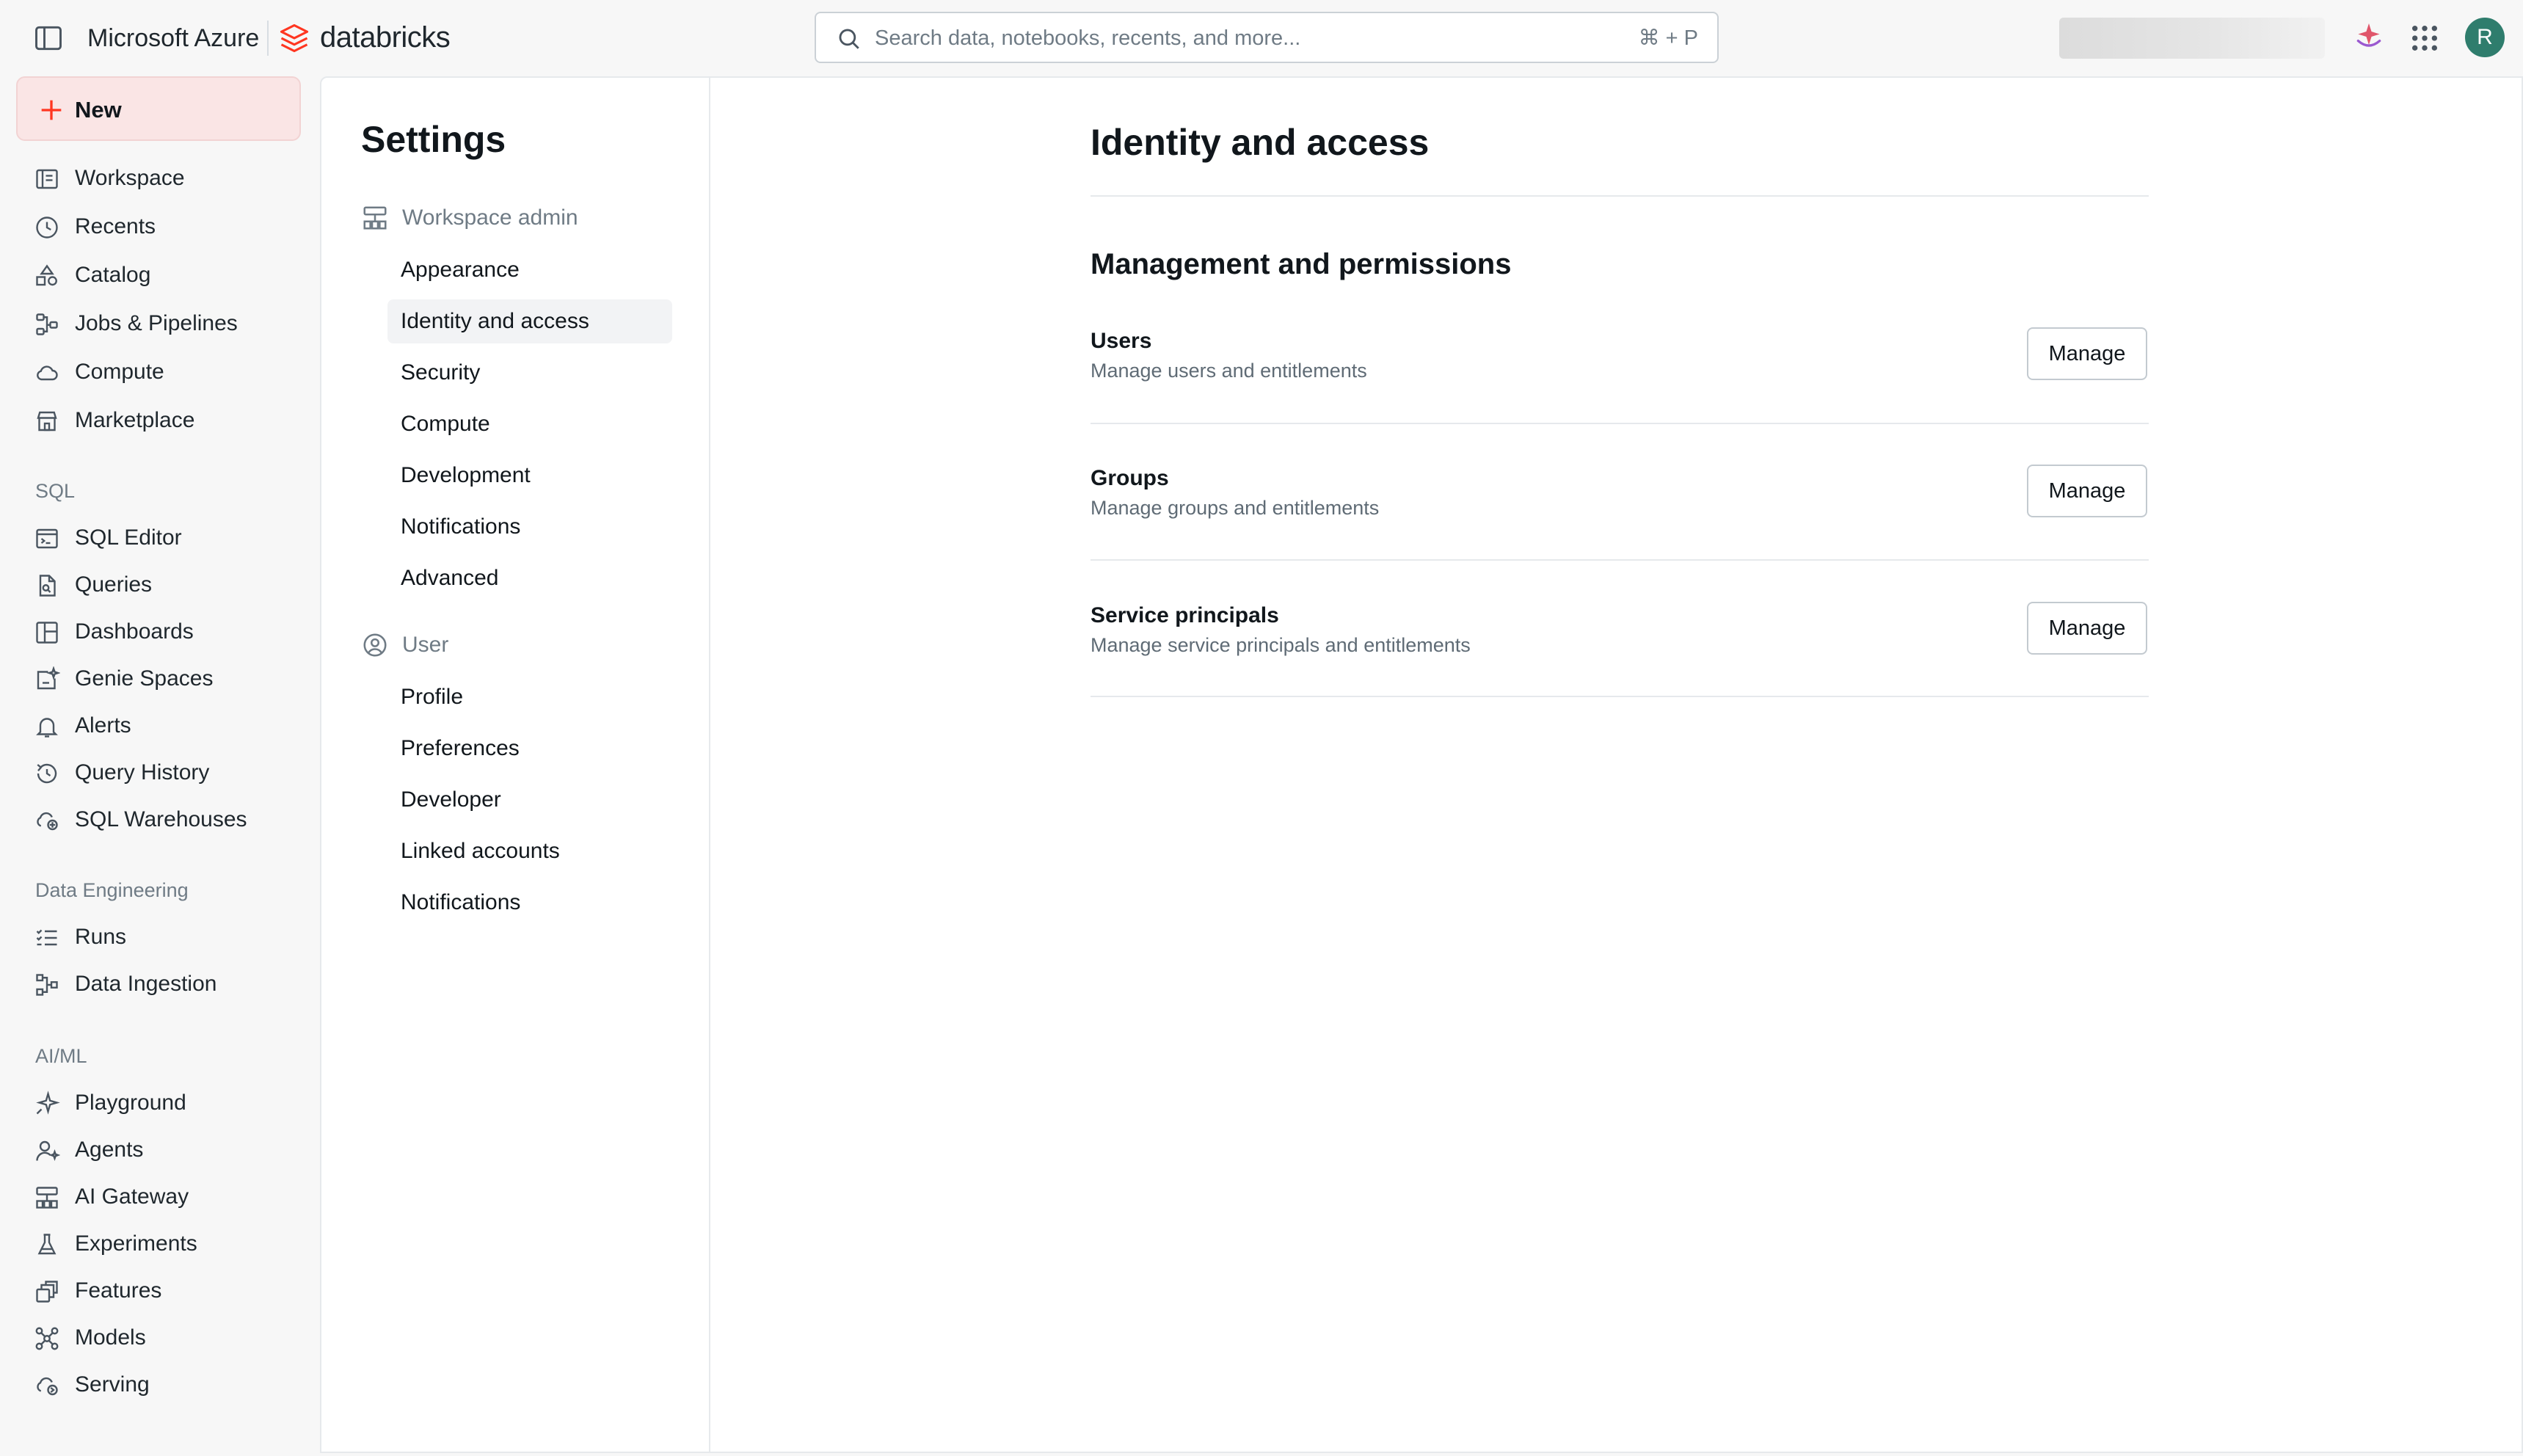 The height and width of the screenshot is (1456, 2523). I want to click on settings-item-compute: Compute, so click(529, 424).